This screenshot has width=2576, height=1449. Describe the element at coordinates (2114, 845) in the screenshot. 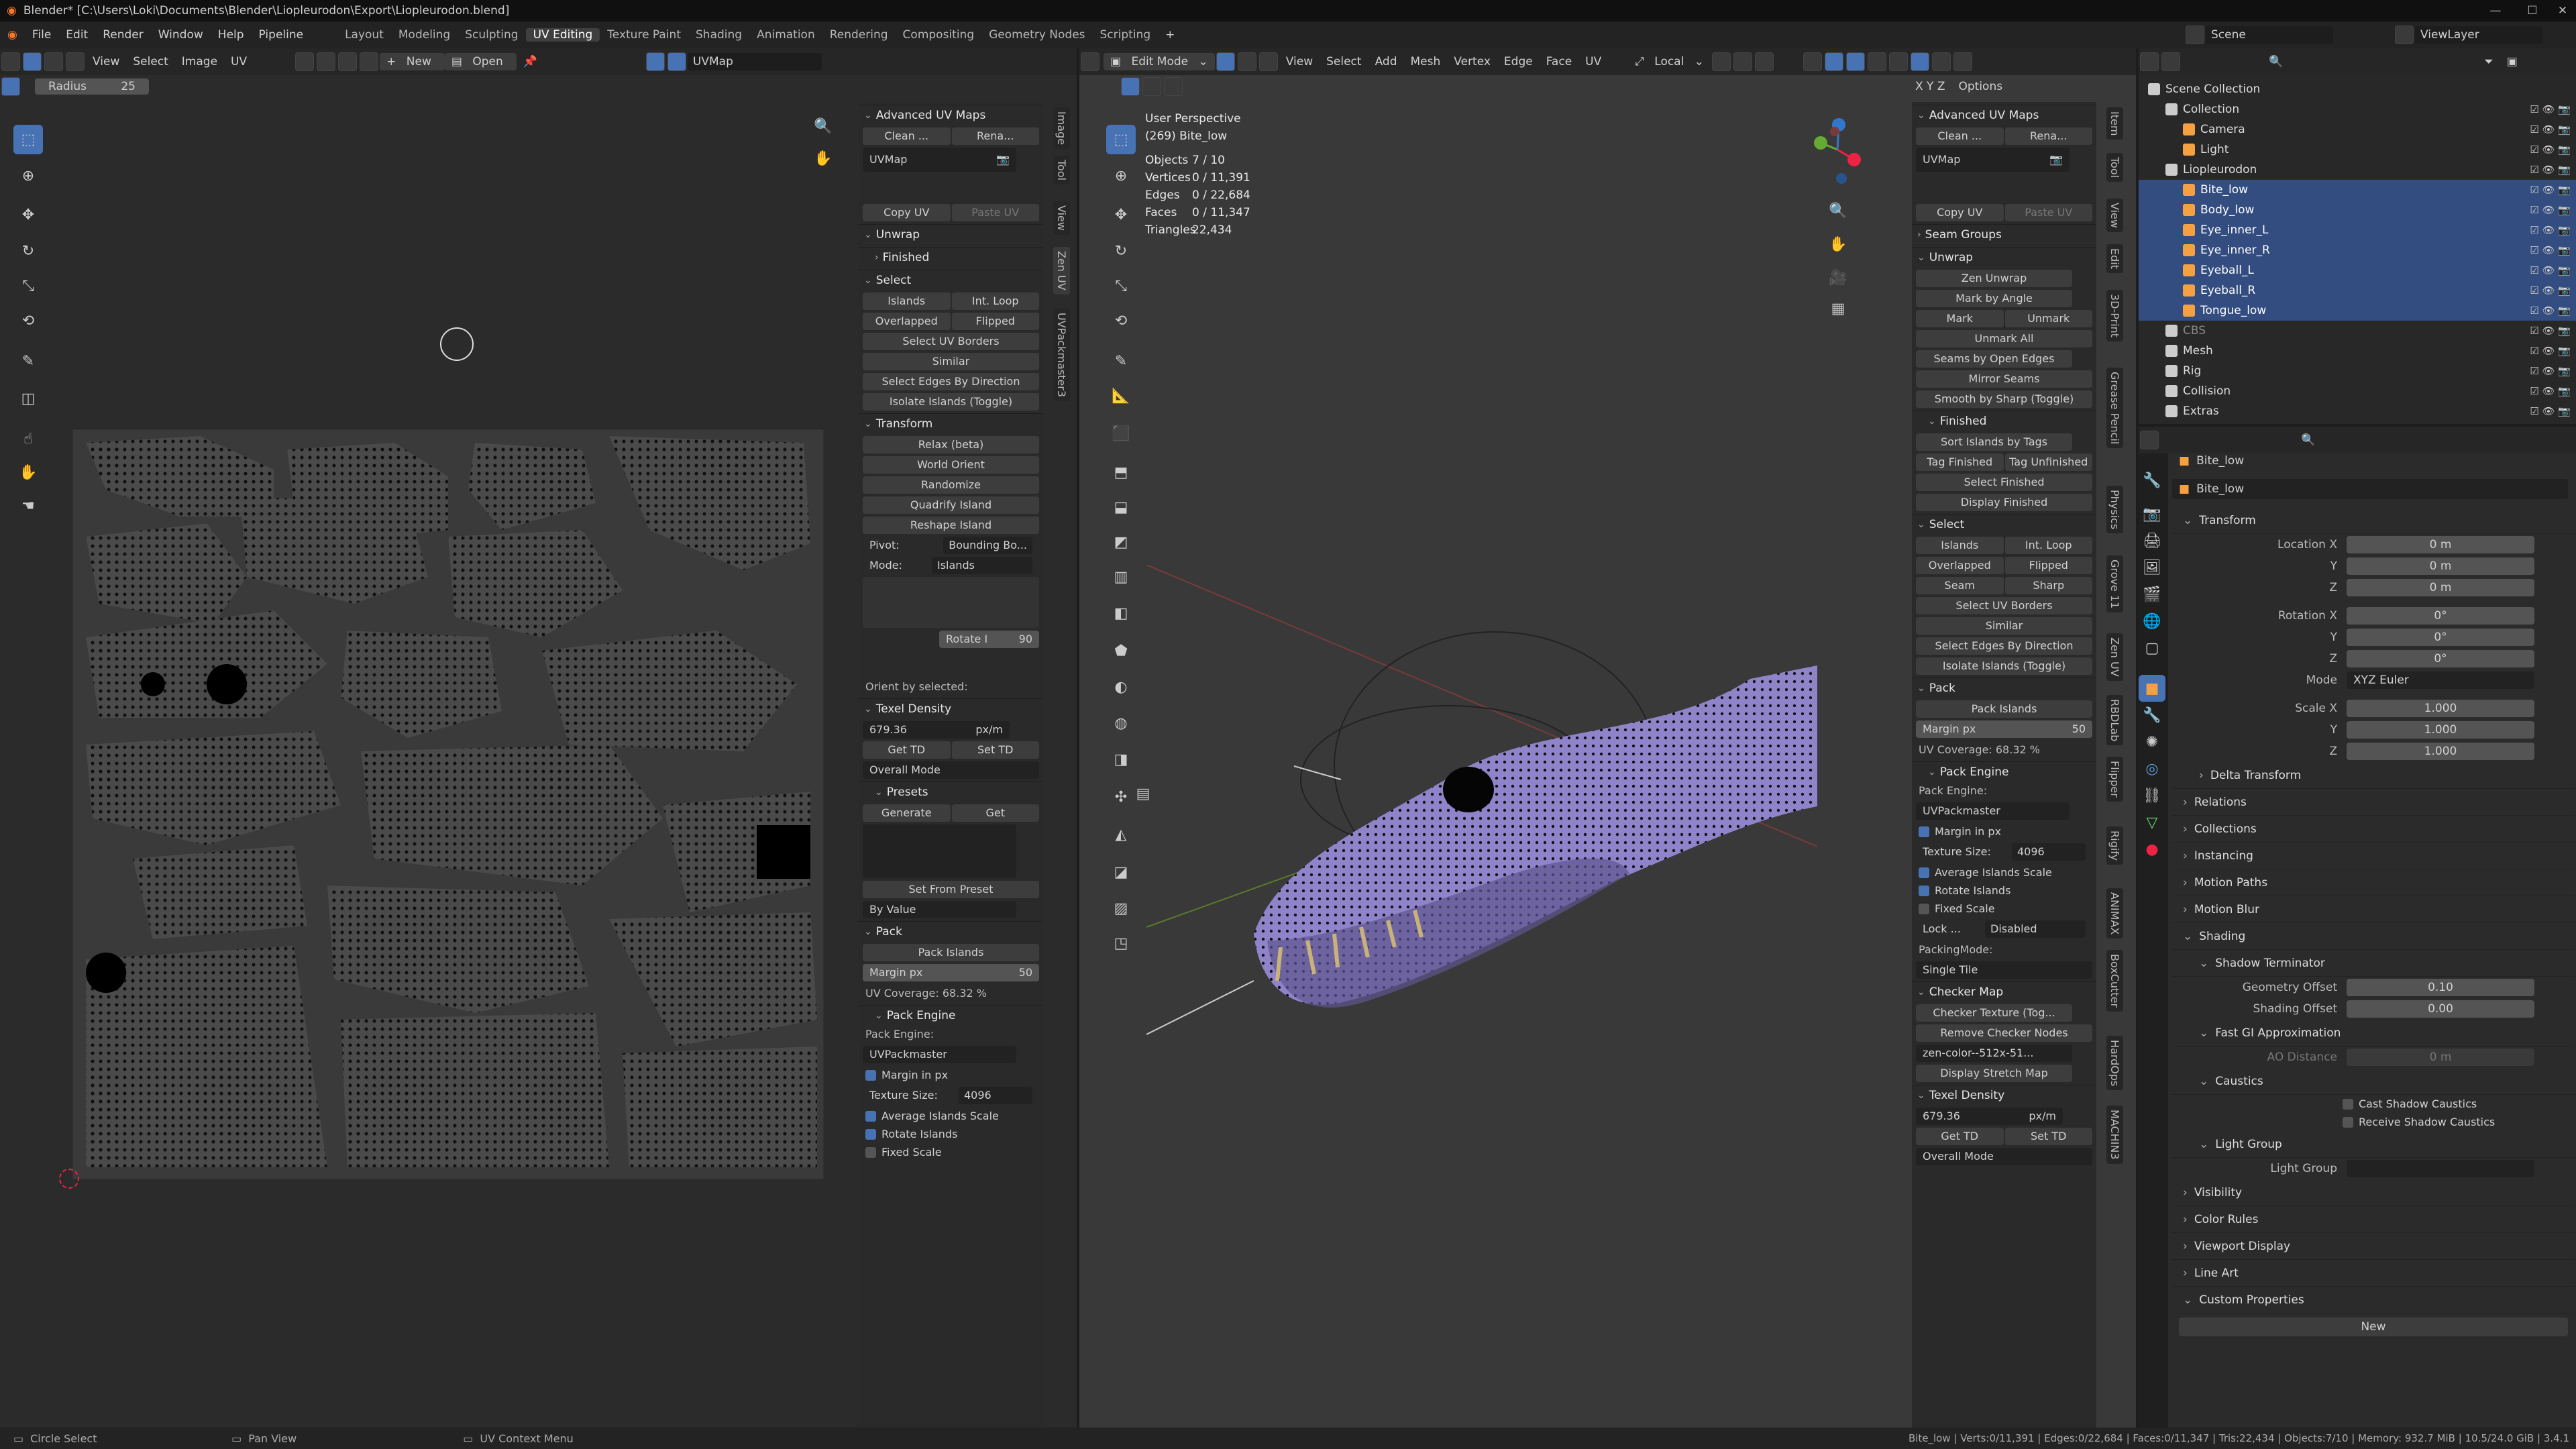

I see `sidebar-tab: Rigify` at that location.